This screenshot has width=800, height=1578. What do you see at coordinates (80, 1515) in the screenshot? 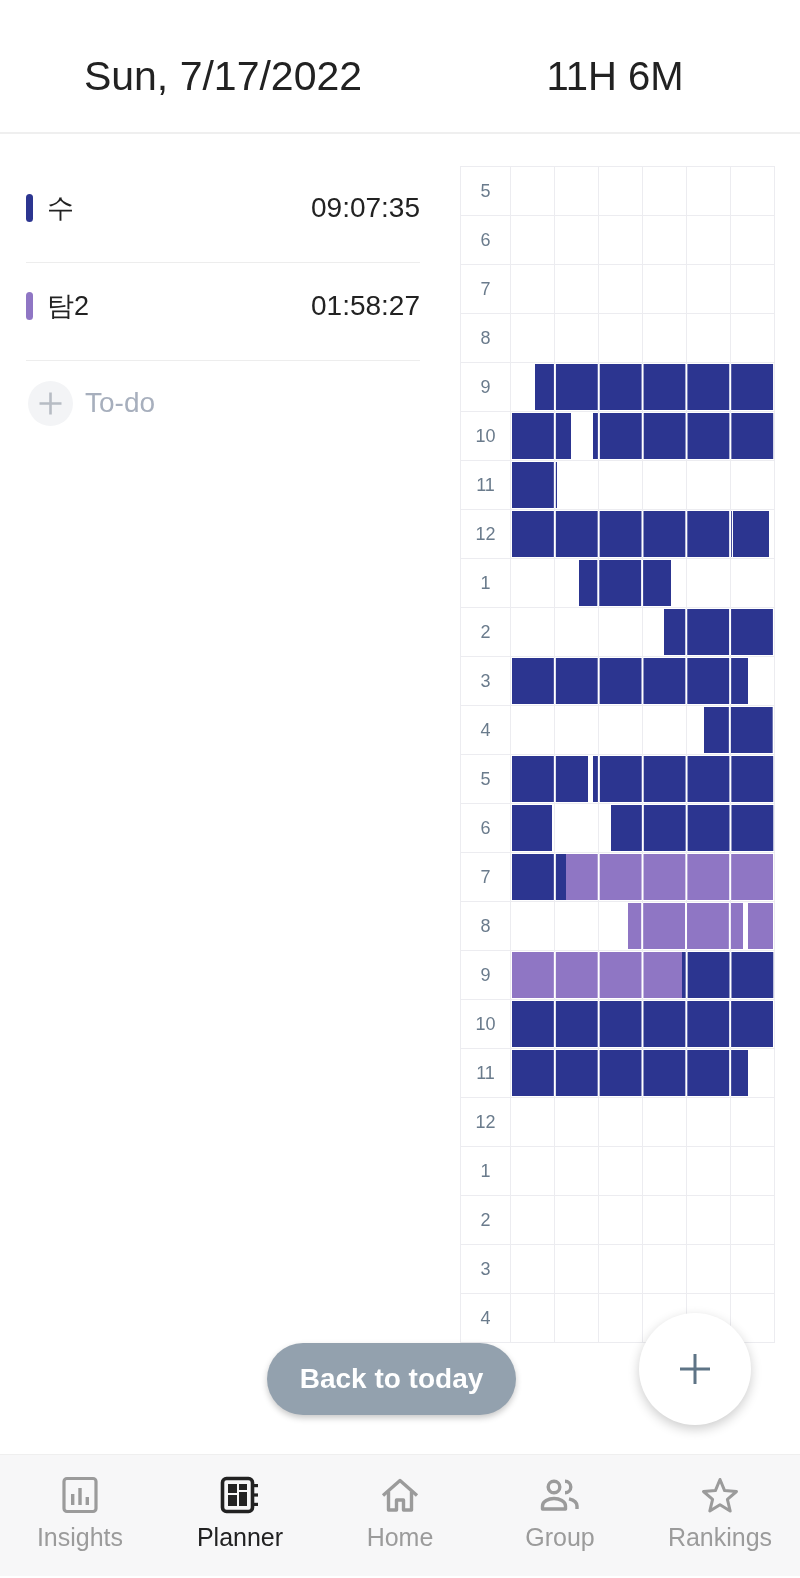
I see `nav-tab: Insights` at bounding box center [80, 1515].